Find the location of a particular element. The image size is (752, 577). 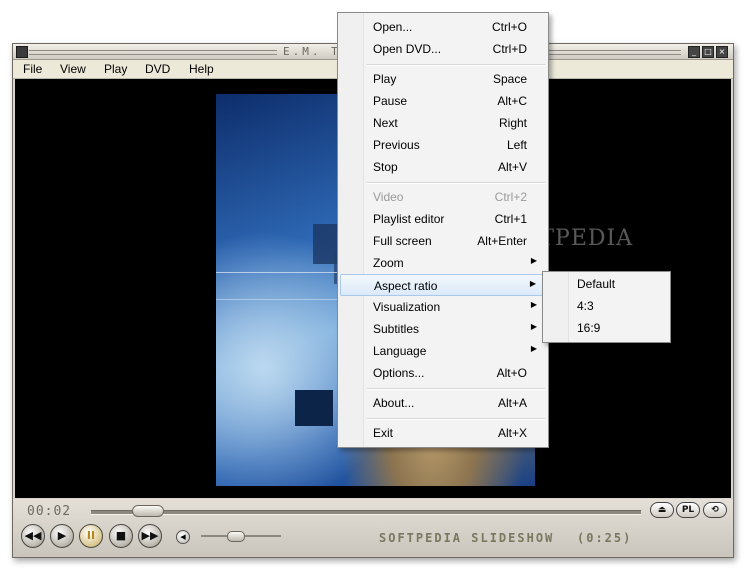

stop-button: ■ is located at coordinates (121, 536).